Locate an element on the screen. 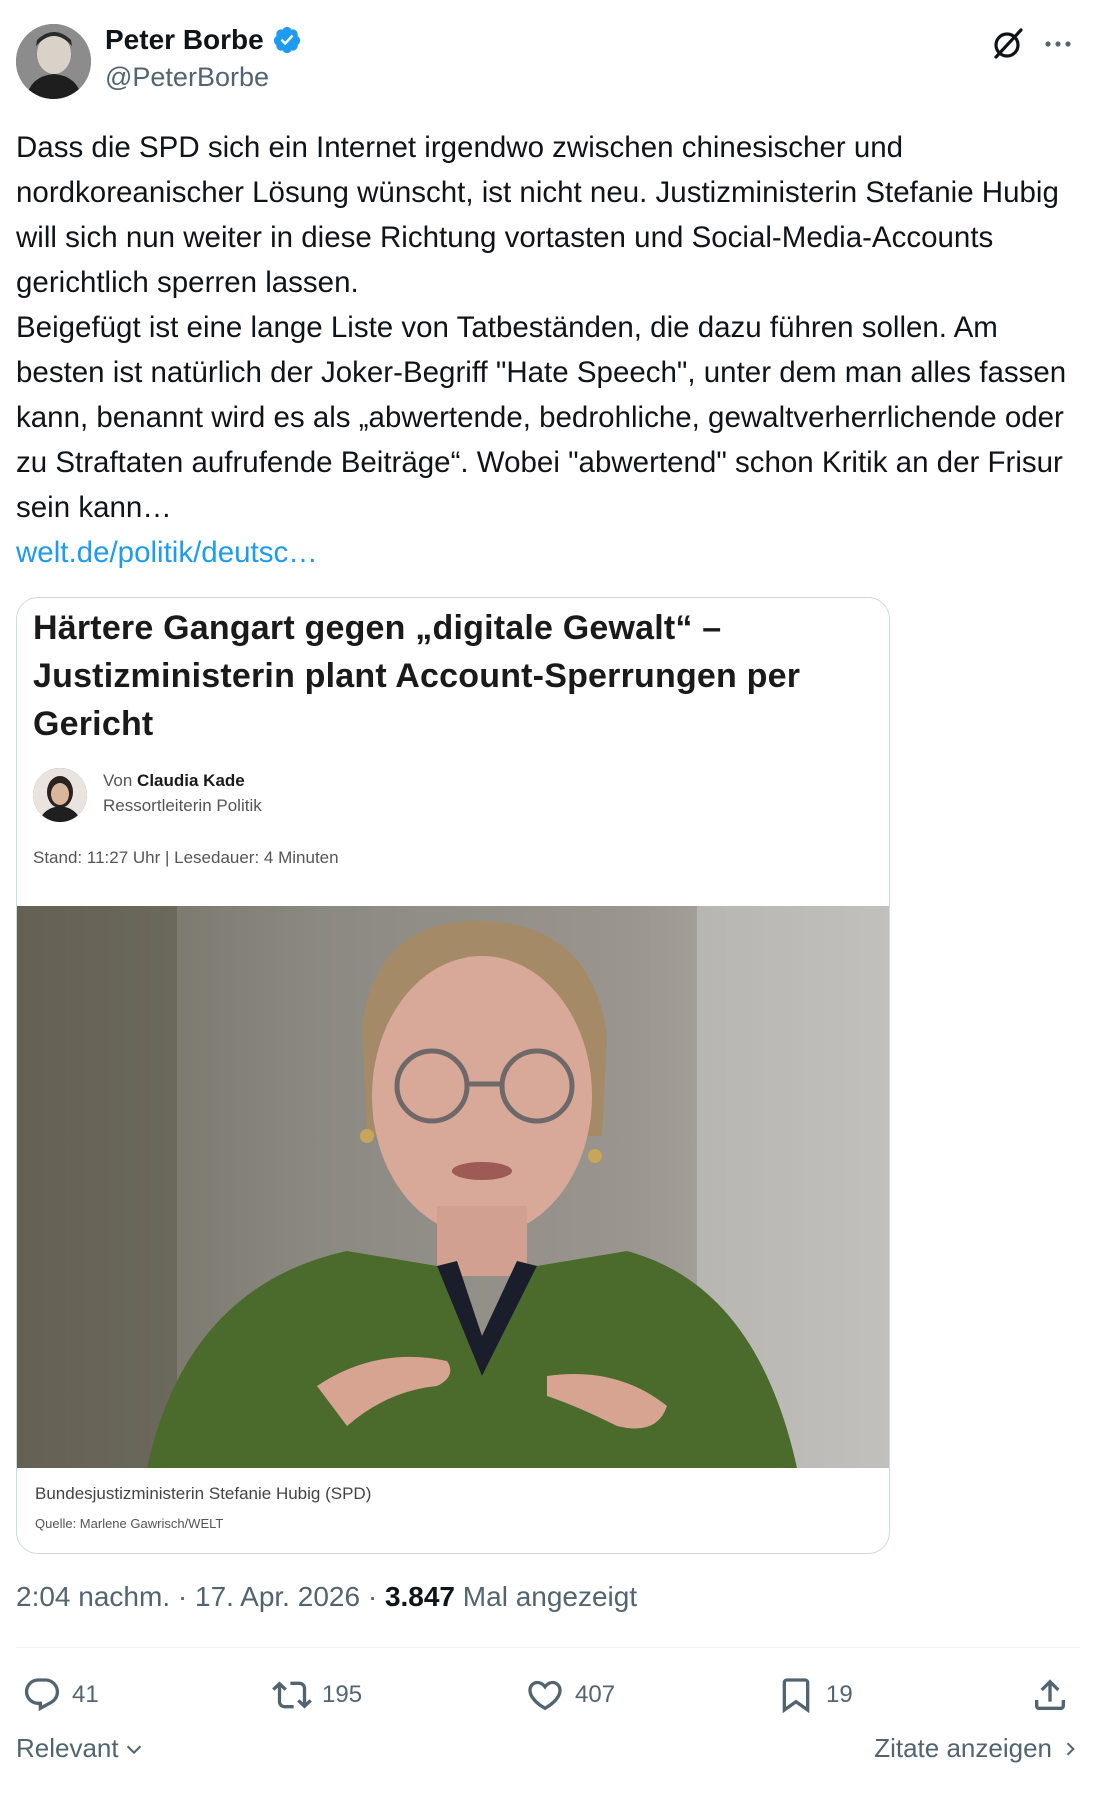 This screenshot has height=1794, width=1096. chevron-down-icon is located at coordinates (133, 1749).